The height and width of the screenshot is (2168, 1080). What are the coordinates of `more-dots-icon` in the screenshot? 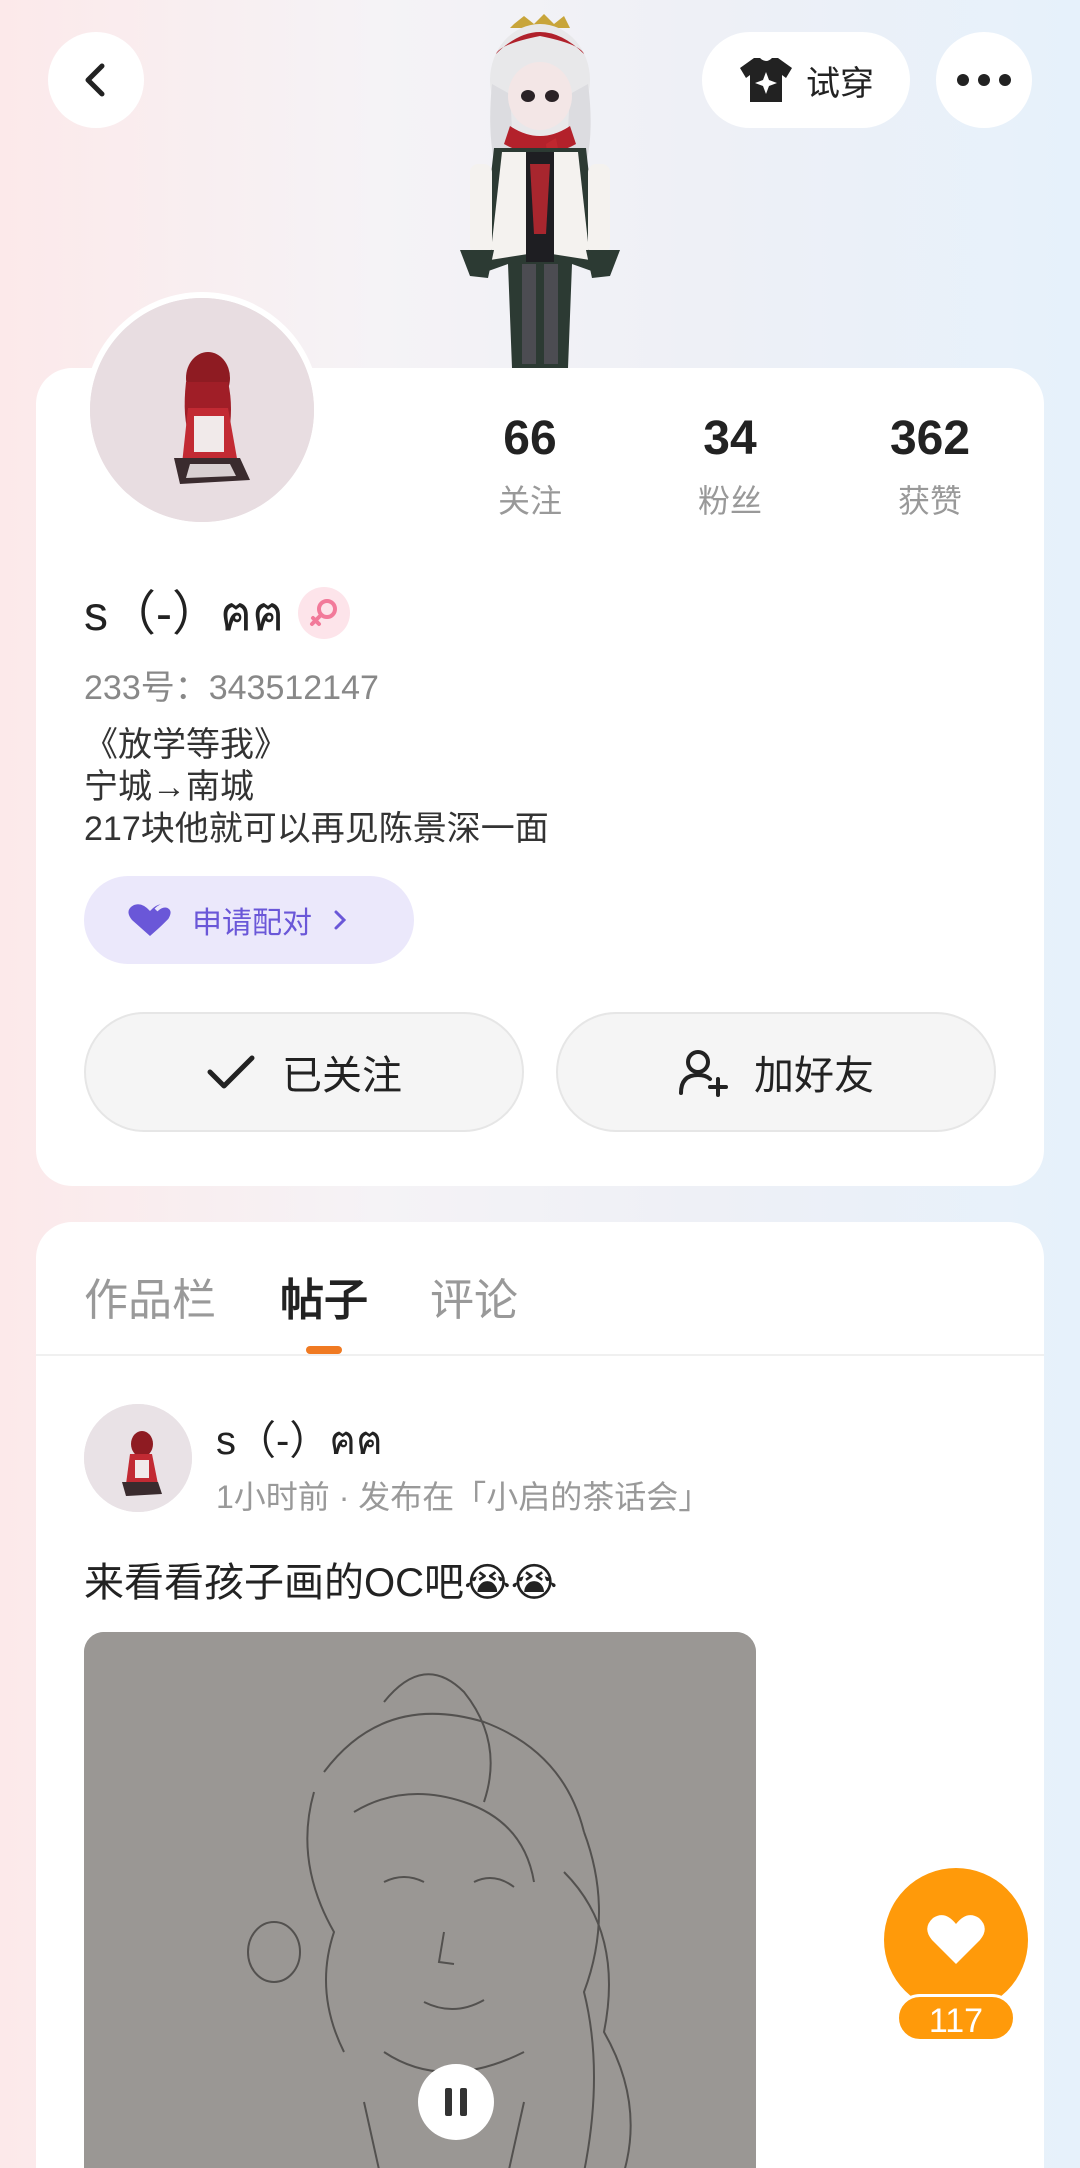 It's located at (984, 80).